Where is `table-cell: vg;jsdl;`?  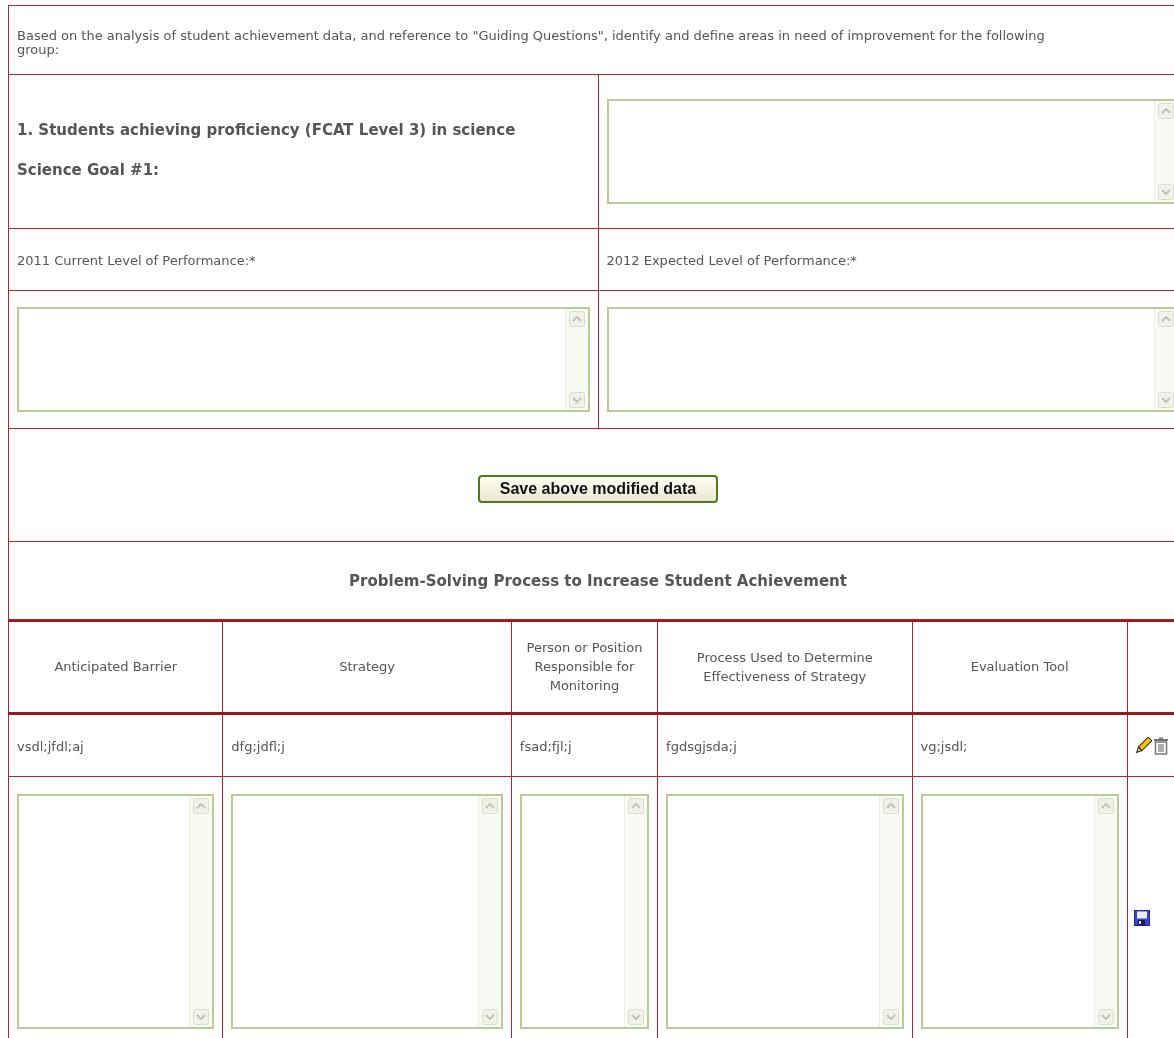 table-cell: vg;jsdl; is located at coordinates (944, 746).